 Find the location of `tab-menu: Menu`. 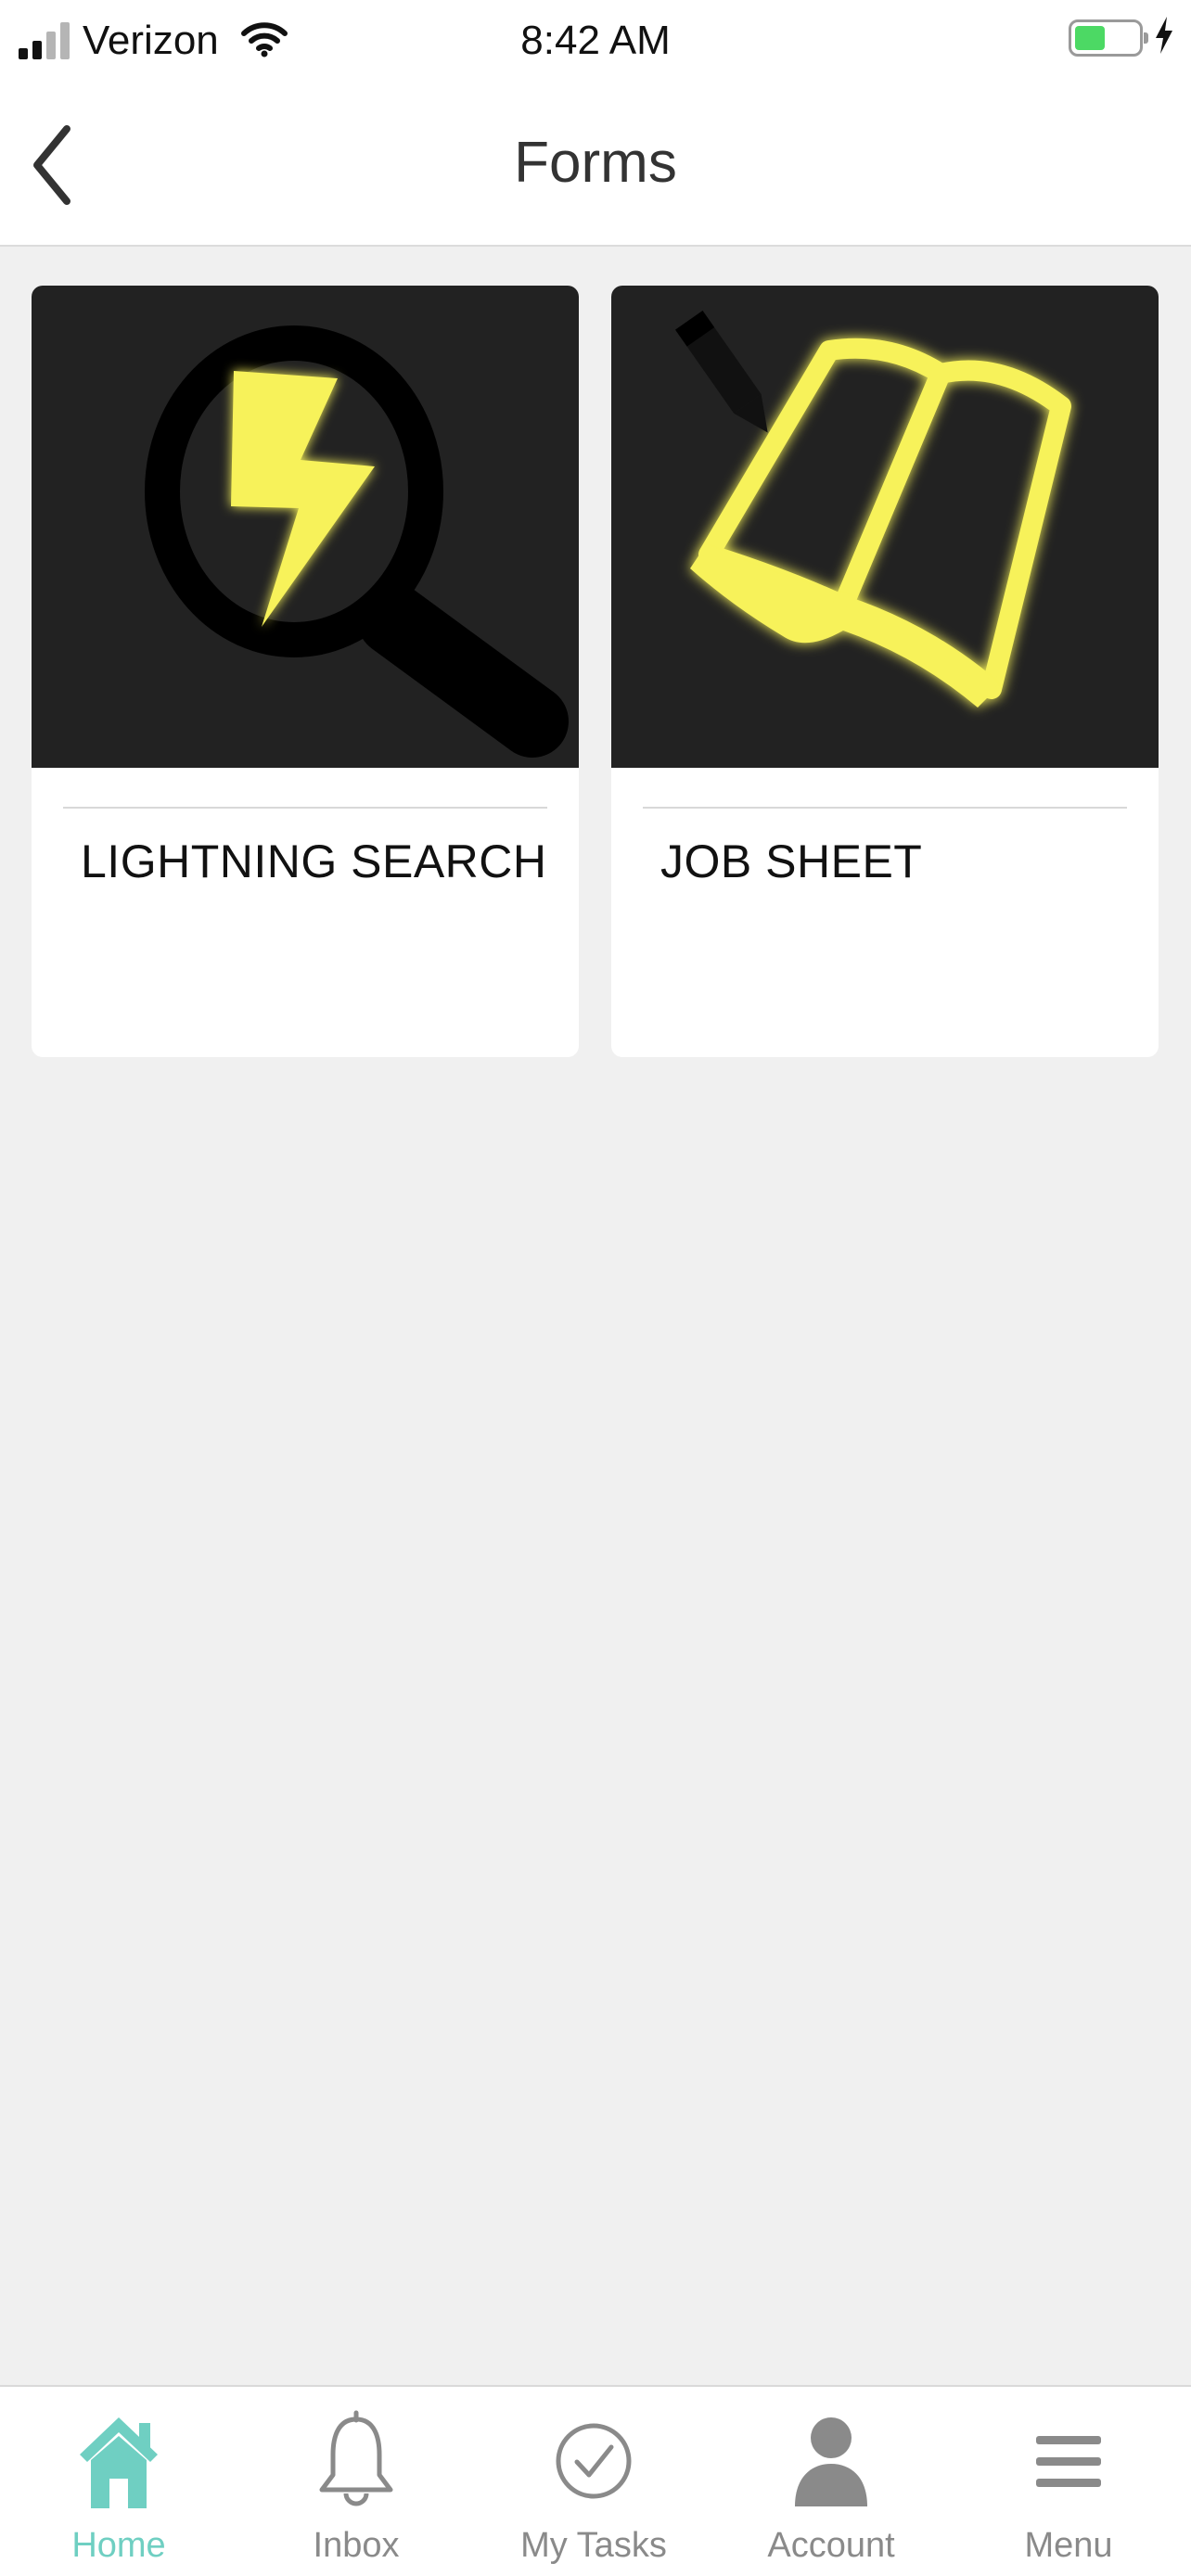

tab-menu: Menu is located at coordinates (1068, 2481).